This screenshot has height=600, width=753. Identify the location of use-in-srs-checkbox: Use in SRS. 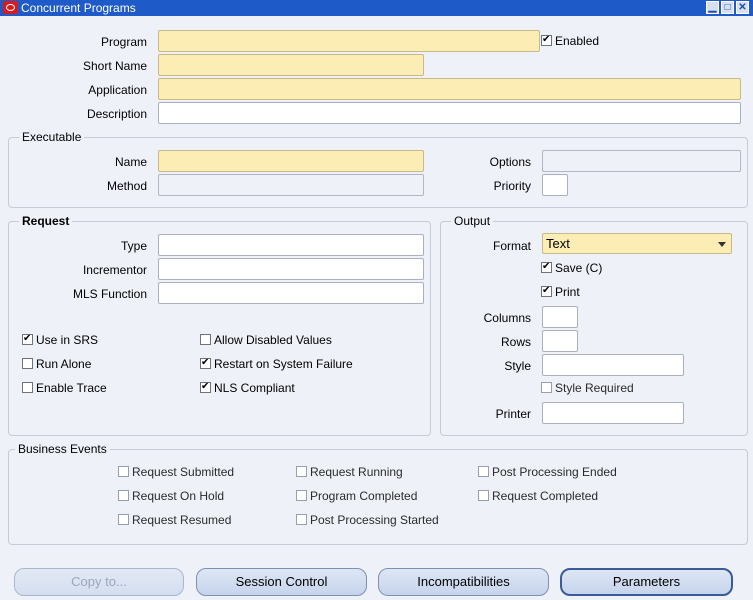
(60, 339).